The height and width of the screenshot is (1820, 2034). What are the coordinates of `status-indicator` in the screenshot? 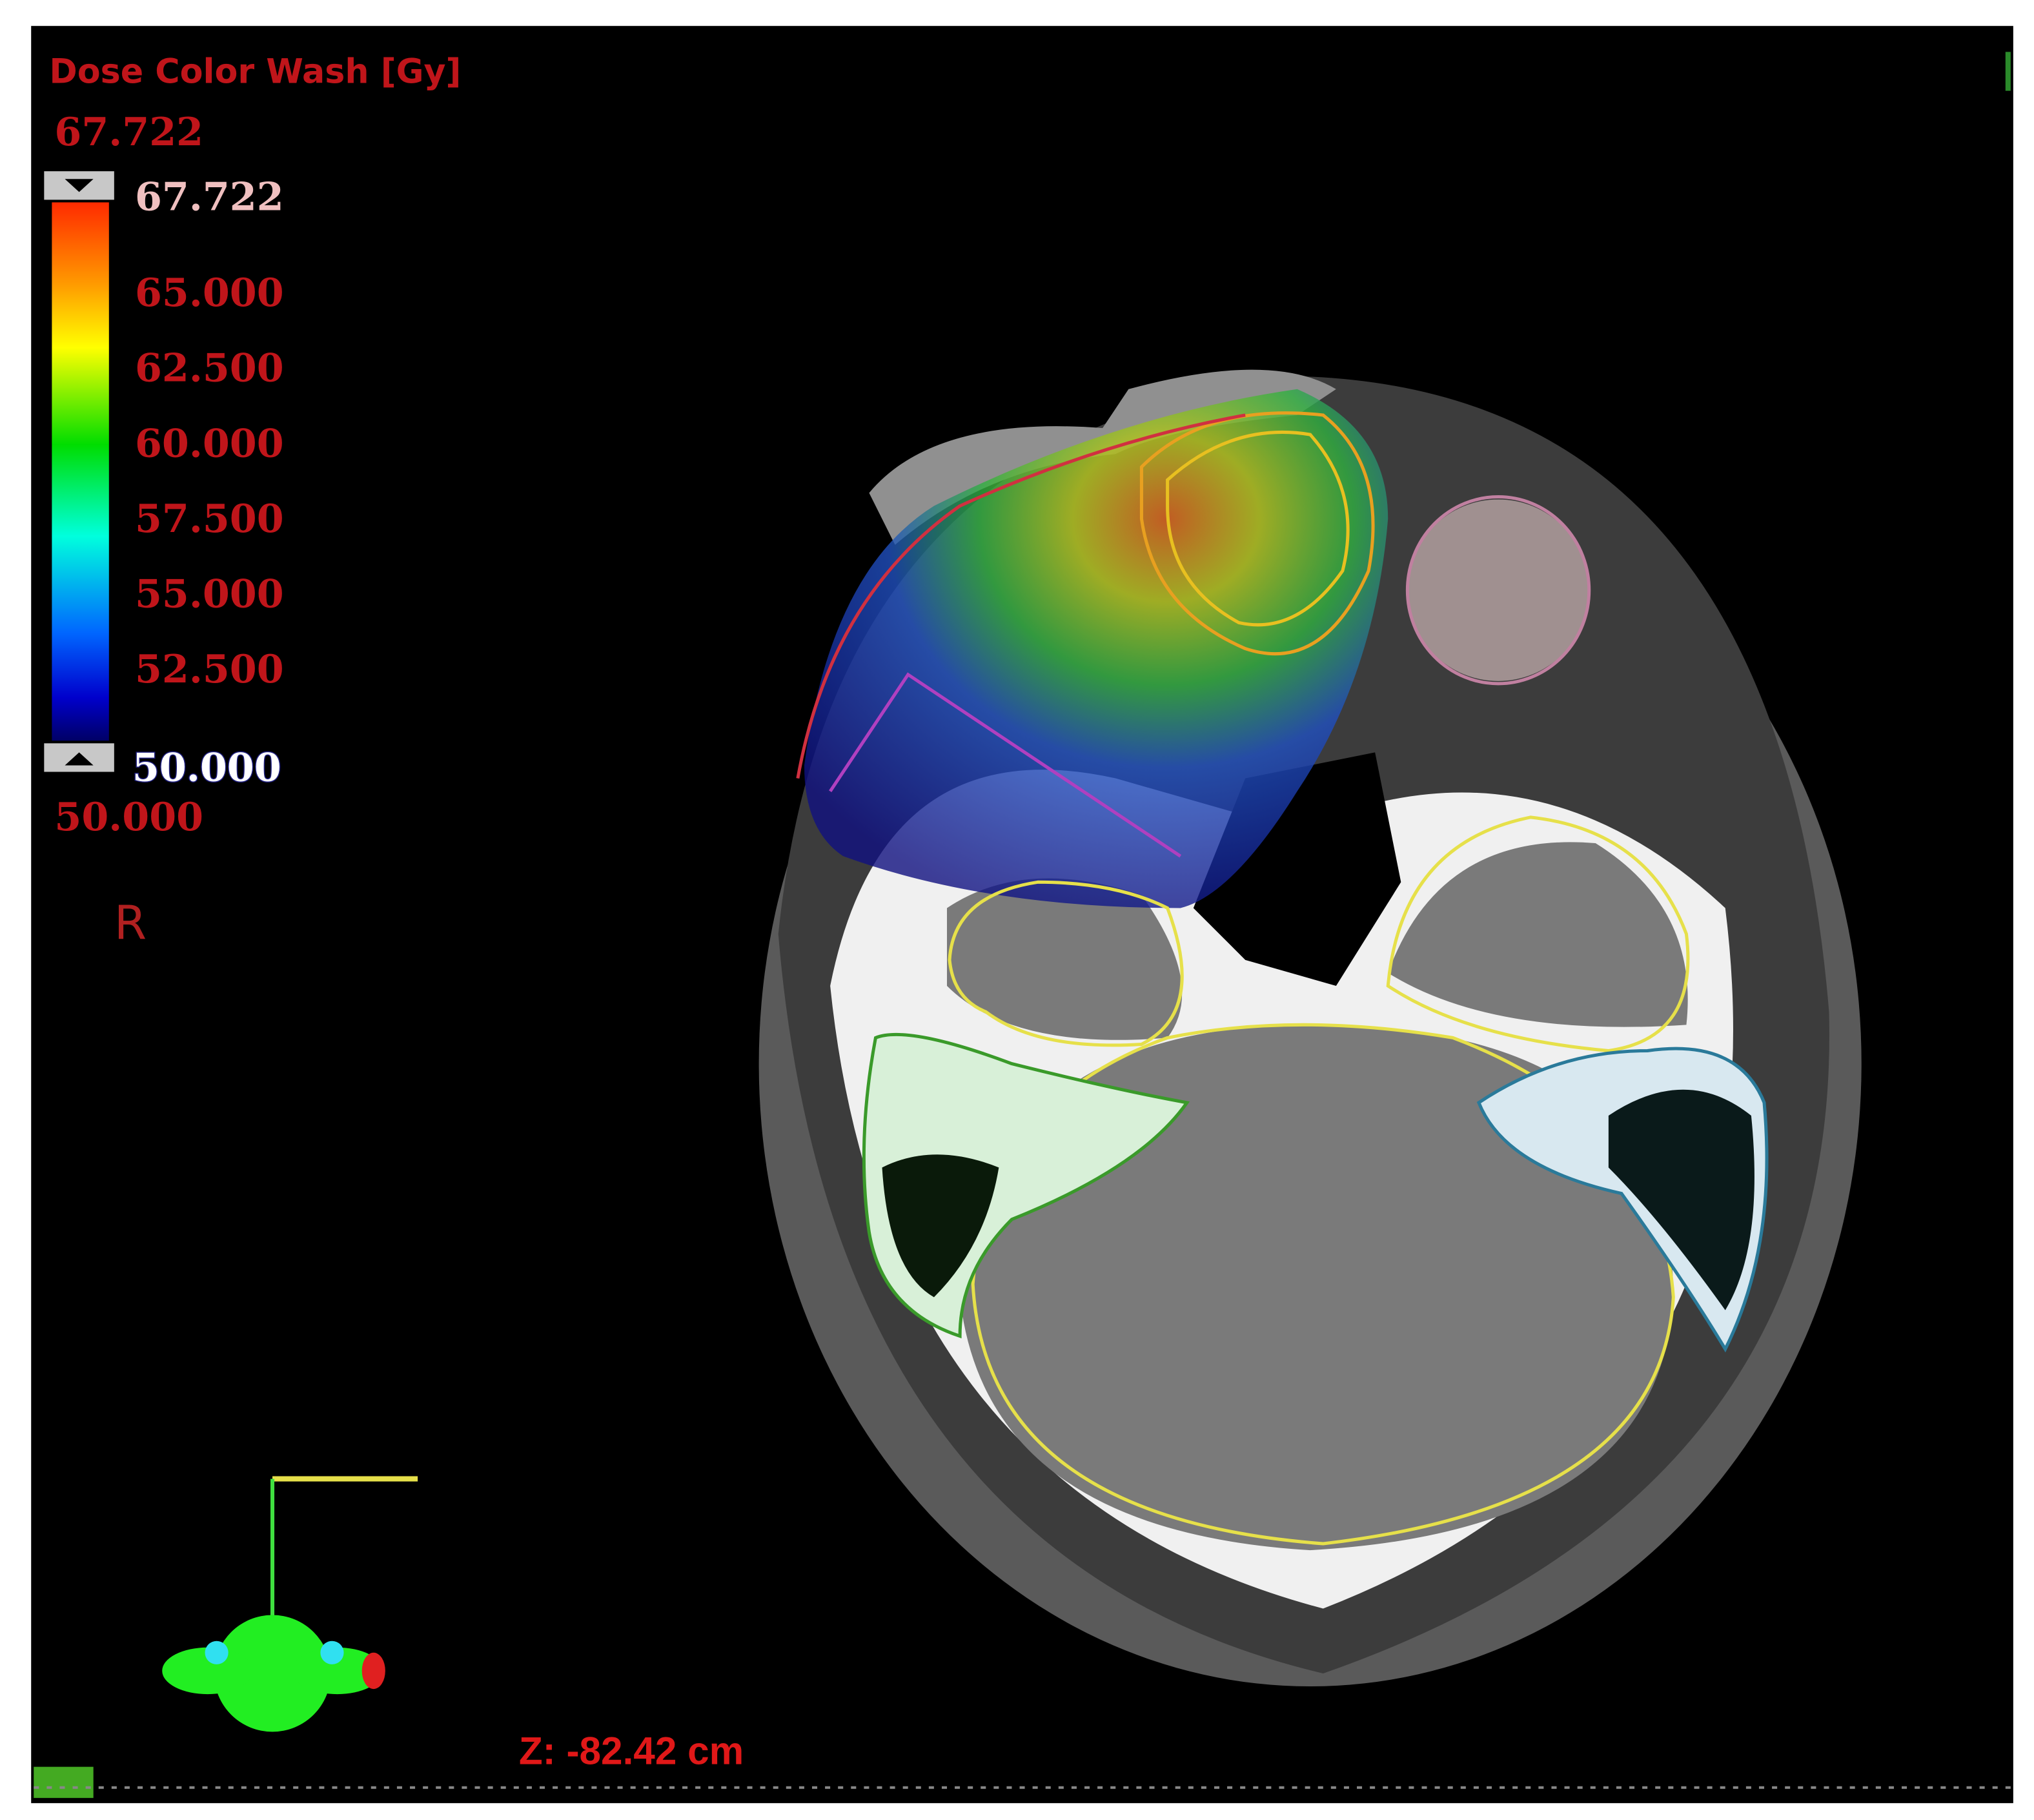 It's located at (64, 1782).